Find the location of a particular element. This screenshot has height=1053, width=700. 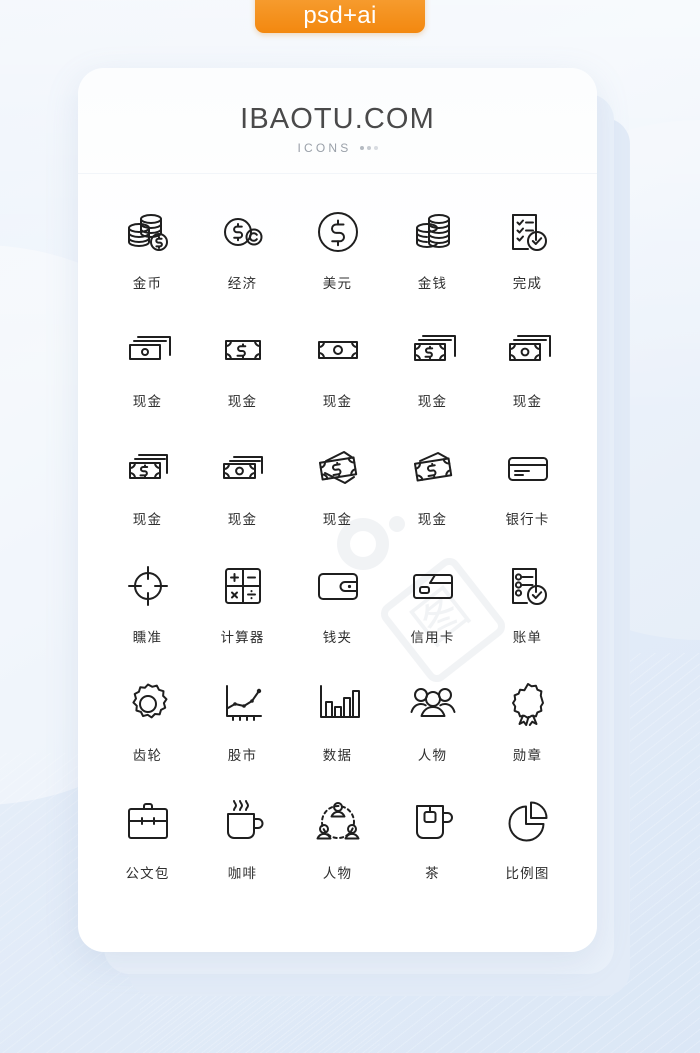

icon-cell: 经济 is located at coordinates (242, 251).